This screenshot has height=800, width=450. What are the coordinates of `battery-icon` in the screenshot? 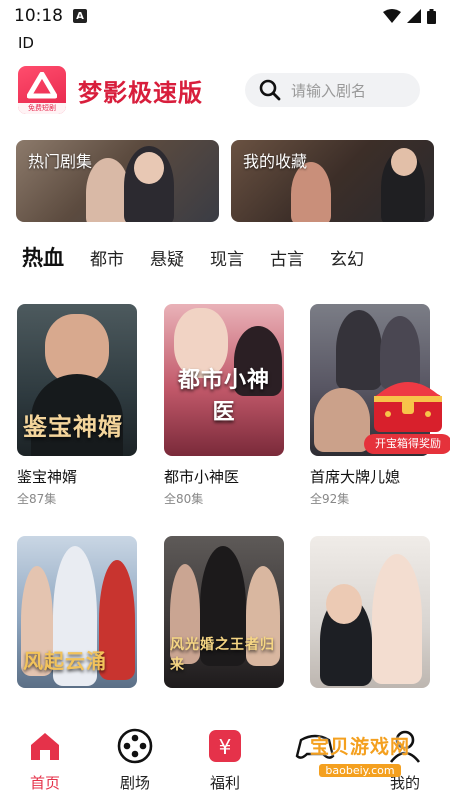 It's located at (431, 16).